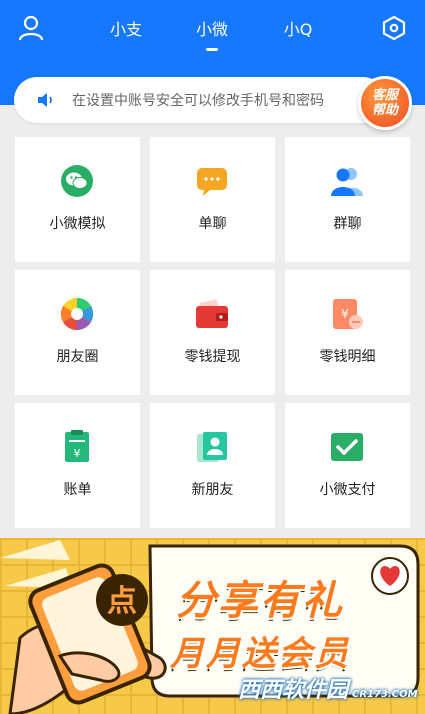  I want to click on watermark: 西西软件园 CR173.COM, so click(328, 688).